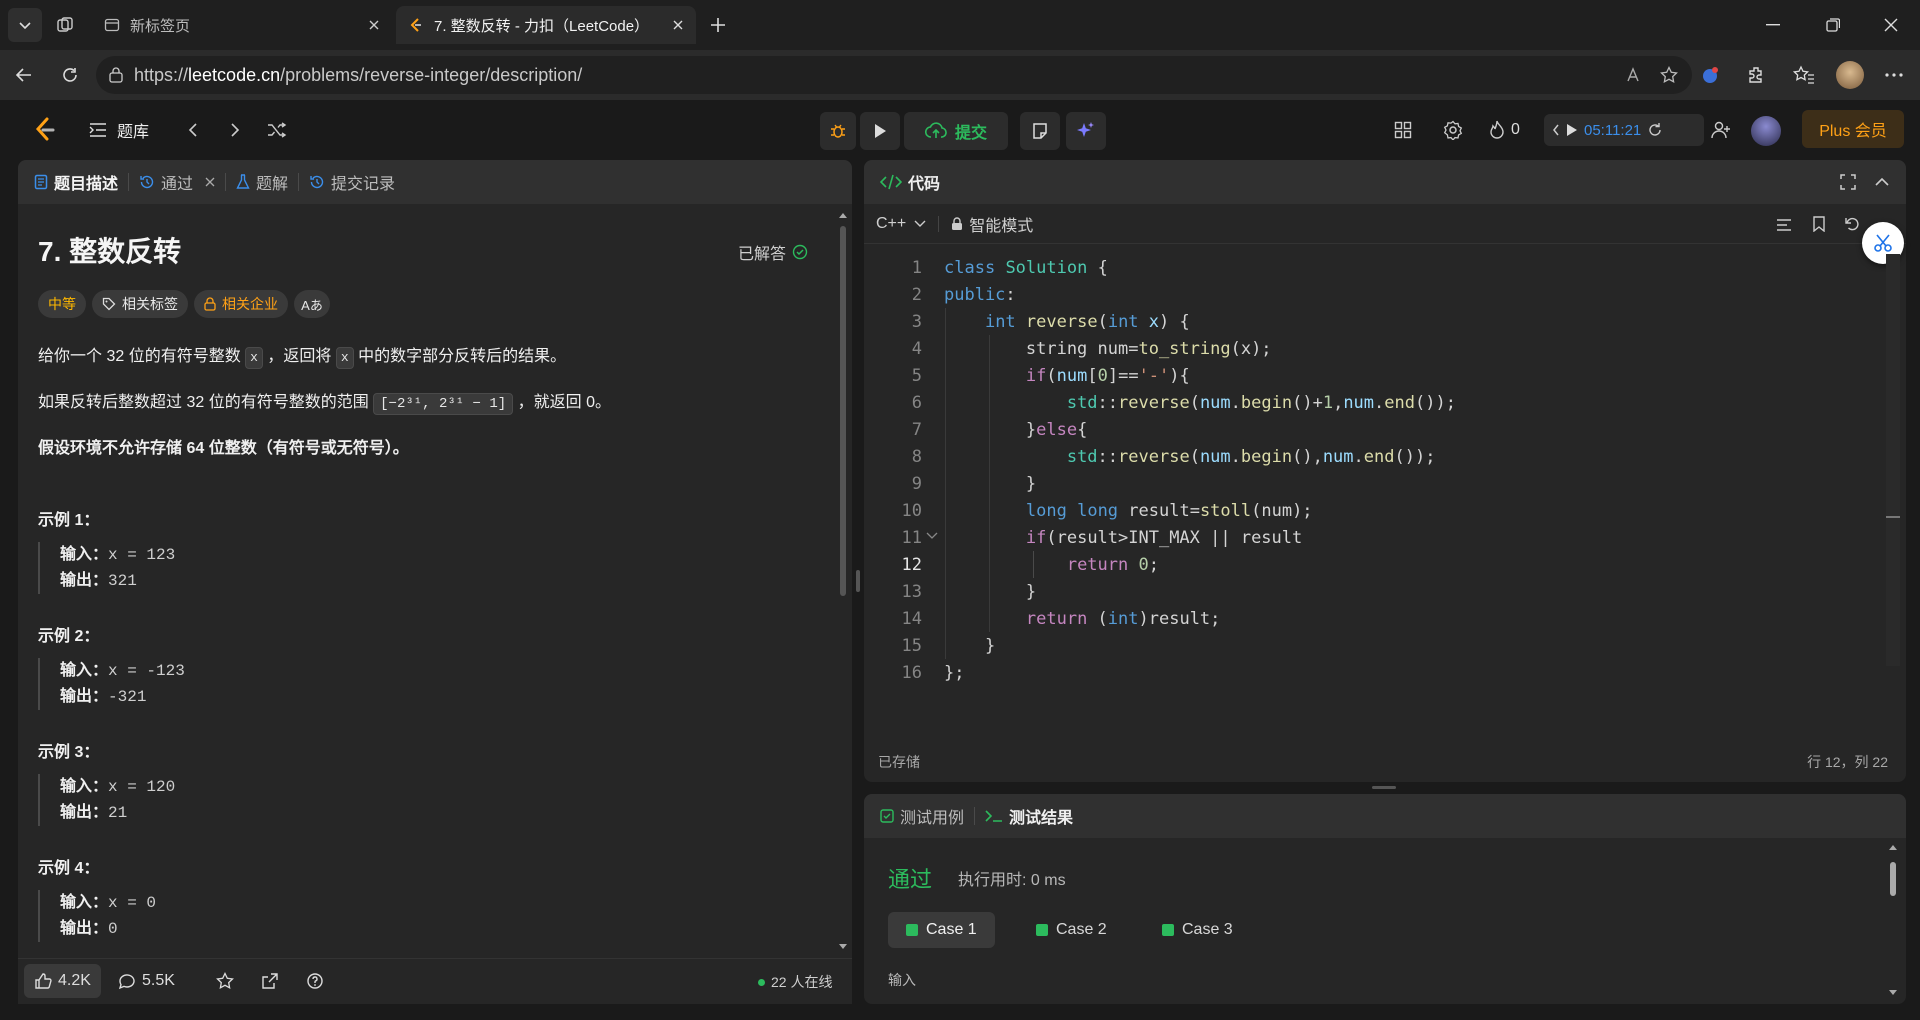  What do you see at coordinates (546, 25) in the screenshot?
I see `browser-tab-leetcode: 7. 整数反转 - 力扣（LeetCode）` at bounding box center [546, 25].